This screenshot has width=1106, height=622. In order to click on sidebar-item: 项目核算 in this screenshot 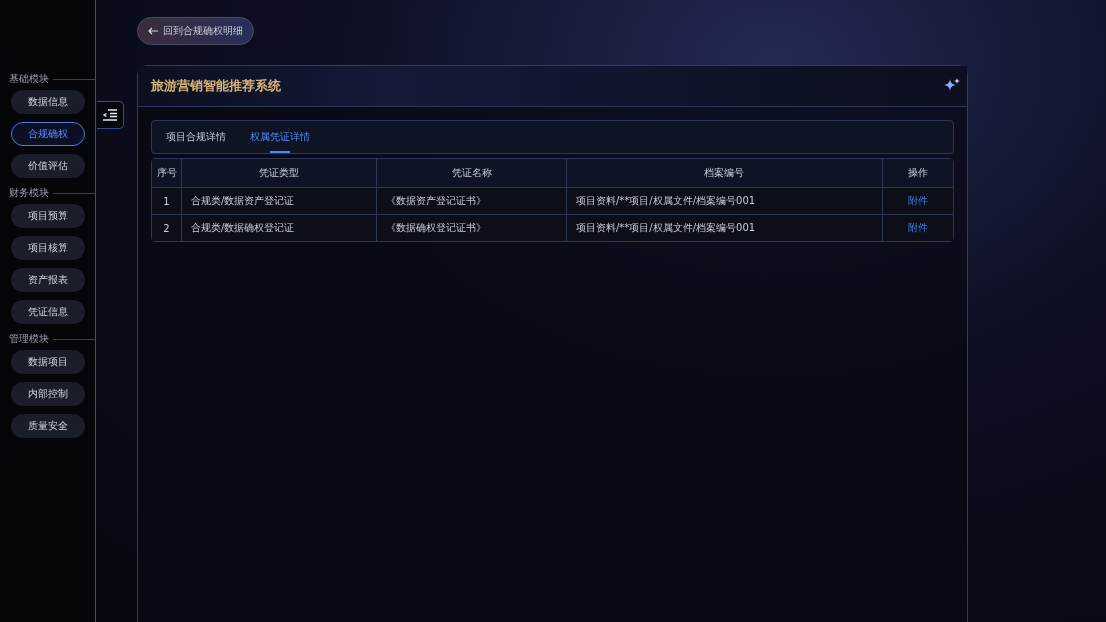, I will do `click(48, 248)`.